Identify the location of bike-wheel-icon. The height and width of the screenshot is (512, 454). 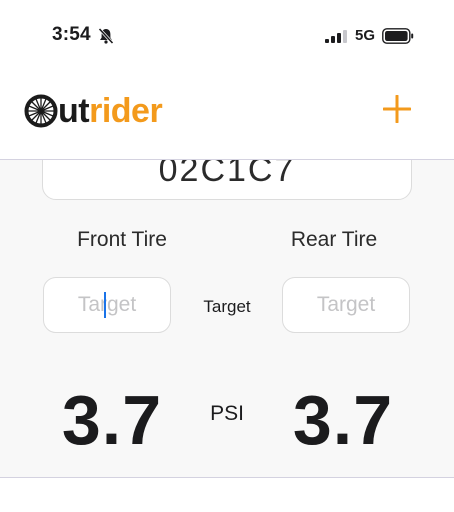
(41, 111).